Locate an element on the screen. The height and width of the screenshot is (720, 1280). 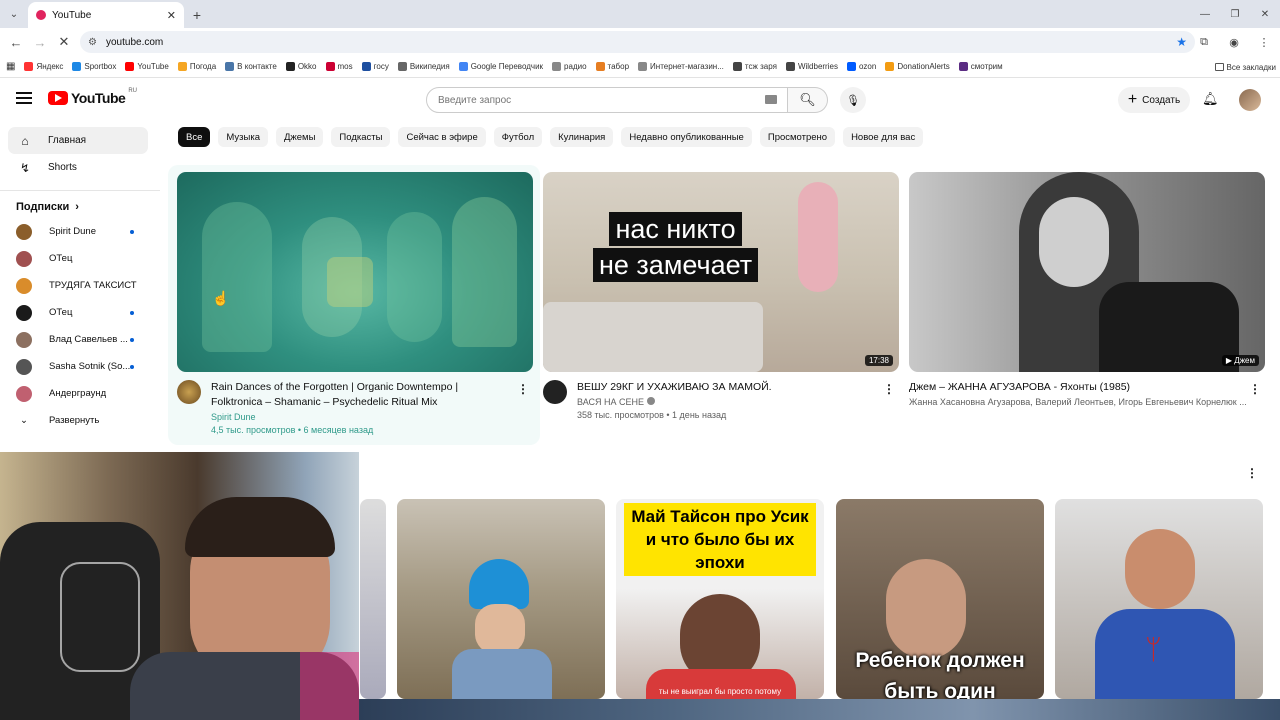
filter-chip: Музыка is located at coordinates (243, 137).